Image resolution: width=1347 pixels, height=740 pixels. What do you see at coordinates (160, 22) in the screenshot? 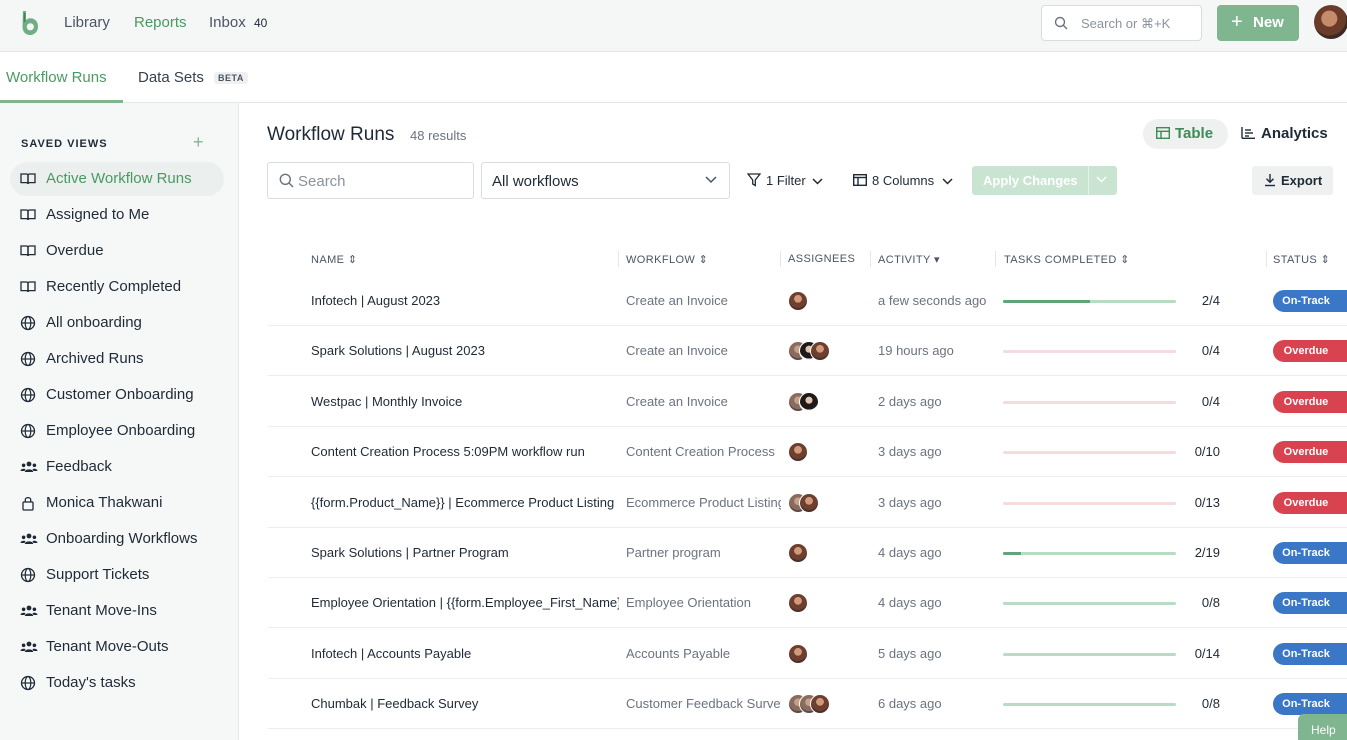
I see `nav-reports: Reports` at bounding box center [160, 22].